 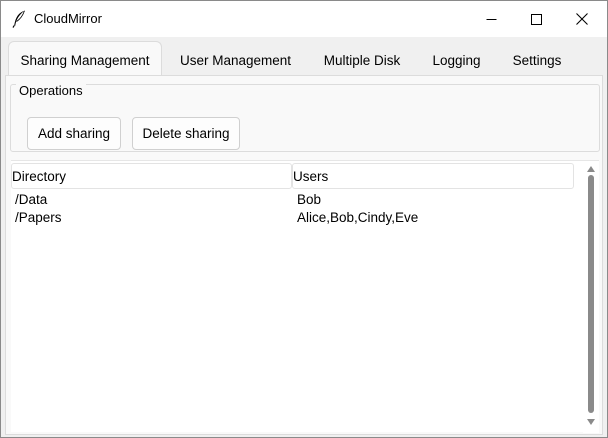 What do you see at coordinates (362, 62) in the screenshot?
I see `tab-multiple-disk: Multiple Disk` at bounding box center [362, 62].